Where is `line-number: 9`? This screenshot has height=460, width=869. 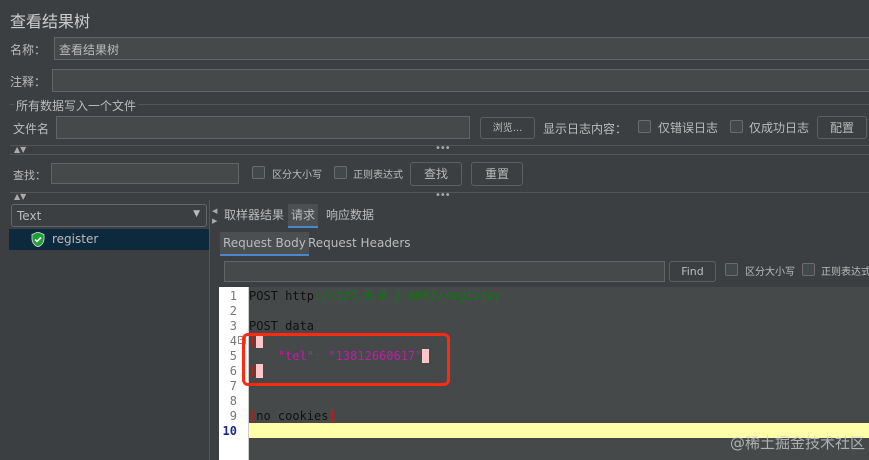 line-number: 9 is located at coordinates (233, 416).